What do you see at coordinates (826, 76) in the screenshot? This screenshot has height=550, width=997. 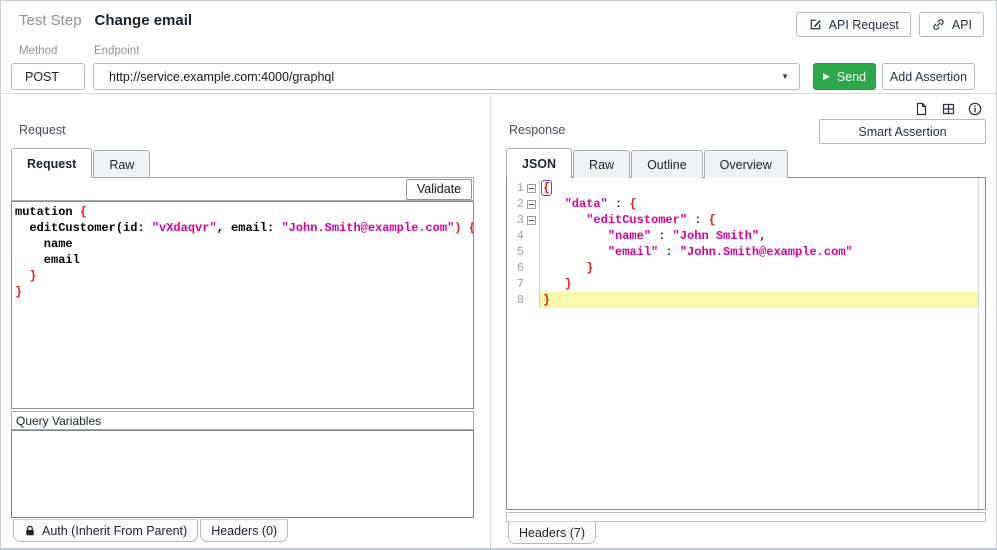 I see `play-icon: ▶` at bounding box center [826, 76].